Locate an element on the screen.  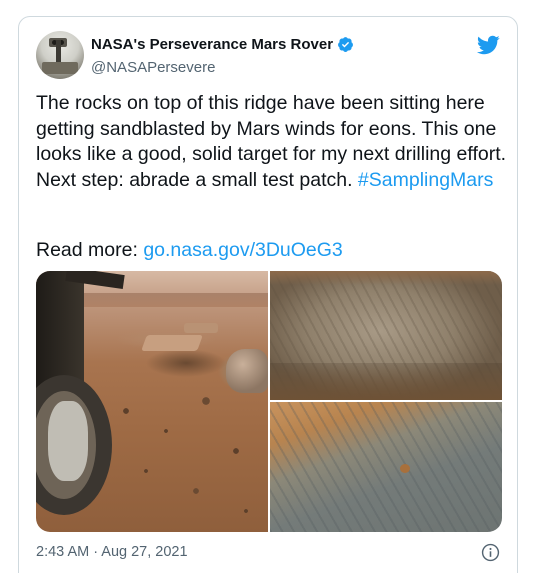
rover-deck-shape is located at coordinates (60, 68).